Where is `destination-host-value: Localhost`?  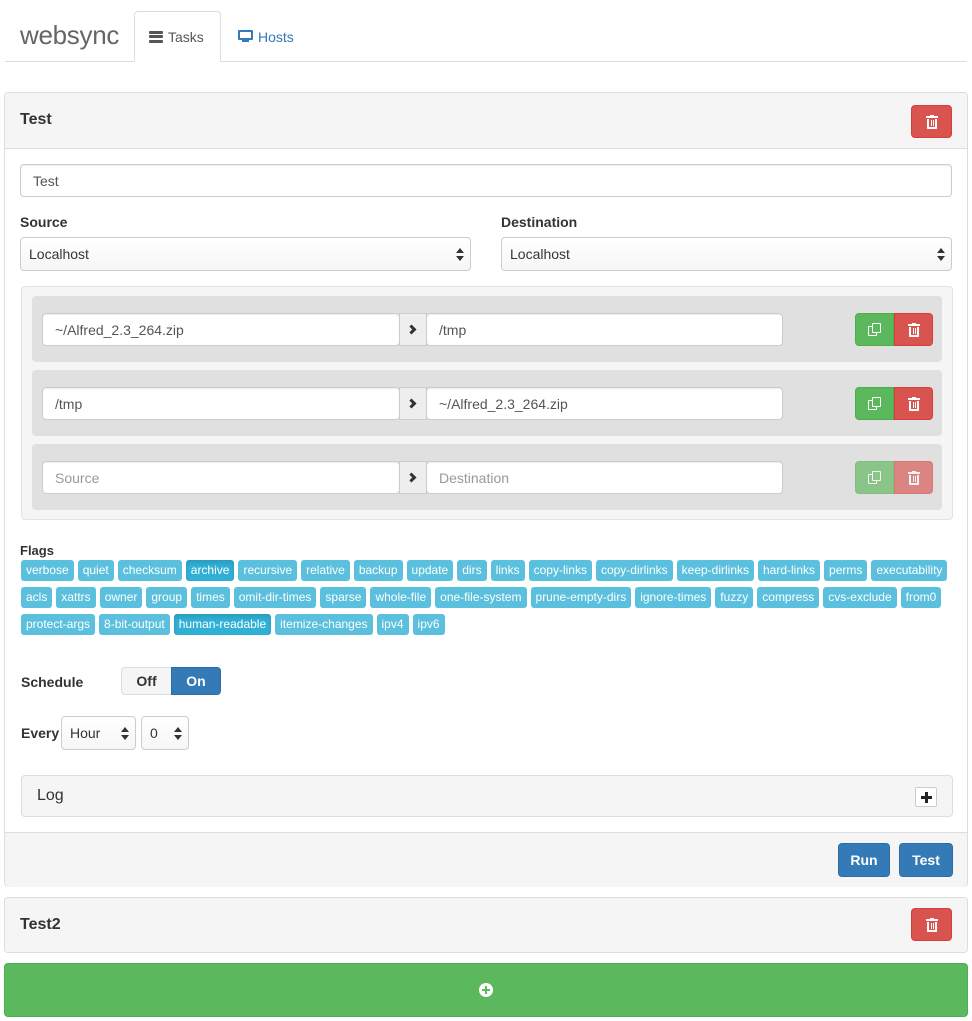 destination-host-value: Localhost is located at coordinates (540, 254).